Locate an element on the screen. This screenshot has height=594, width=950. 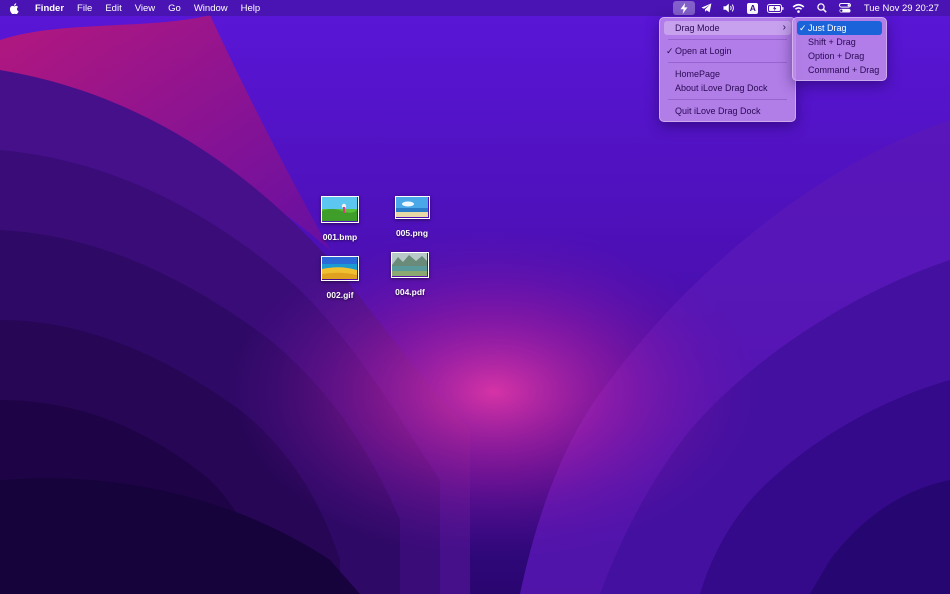
menu-window: Window is located at coordinates (211, 8).